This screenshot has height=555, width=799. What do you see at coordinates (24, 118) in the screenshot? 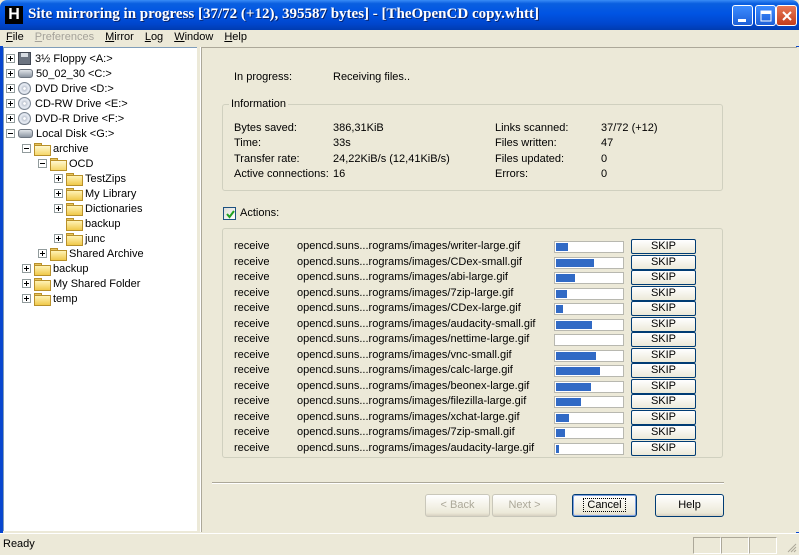
I see `cd-icon` at bounding box center [24, 118].